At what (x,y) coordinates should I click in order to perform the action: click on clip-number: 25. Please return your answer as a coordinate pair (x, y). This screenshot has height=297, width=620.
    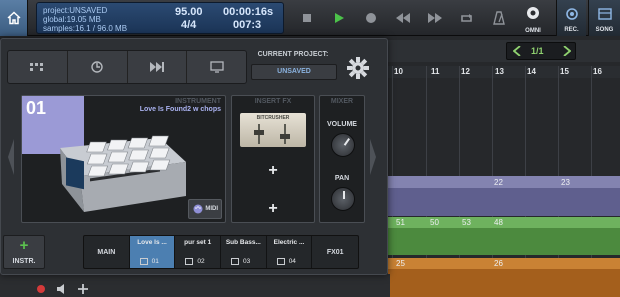
    Looking at the image, I should click on (400, 263).